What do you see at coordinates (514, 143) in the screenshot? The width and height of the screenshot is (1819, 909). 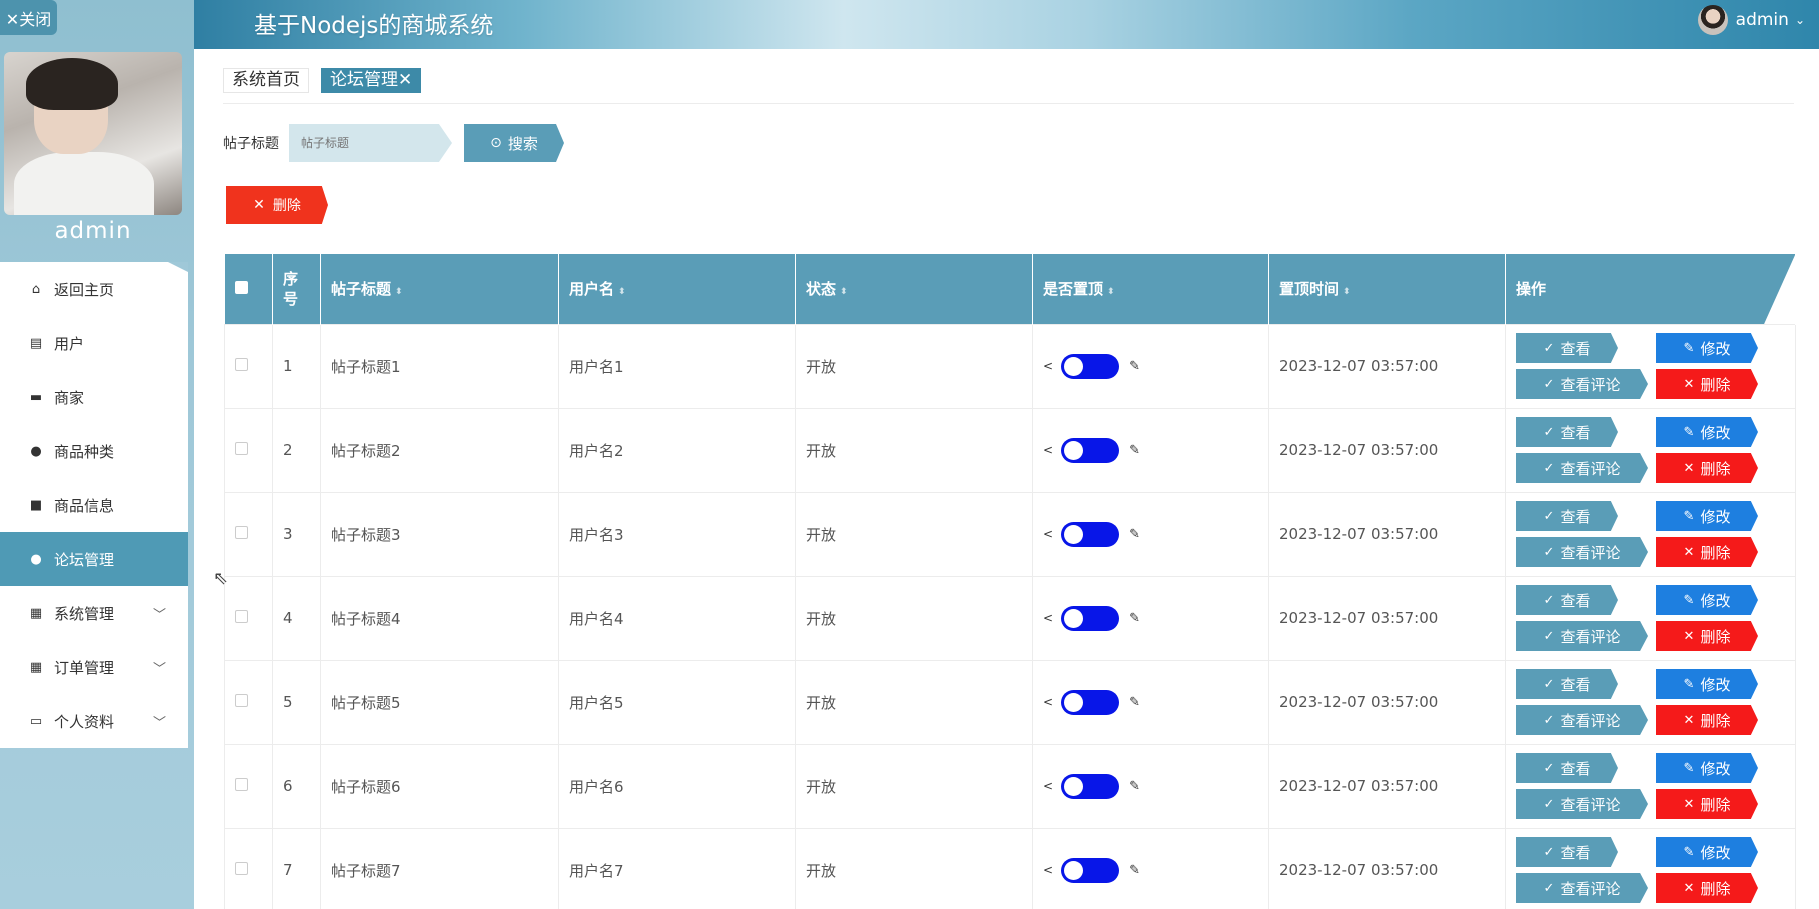 I see `search-button: ⊙ 搜索` at bounding box center [514, 143].